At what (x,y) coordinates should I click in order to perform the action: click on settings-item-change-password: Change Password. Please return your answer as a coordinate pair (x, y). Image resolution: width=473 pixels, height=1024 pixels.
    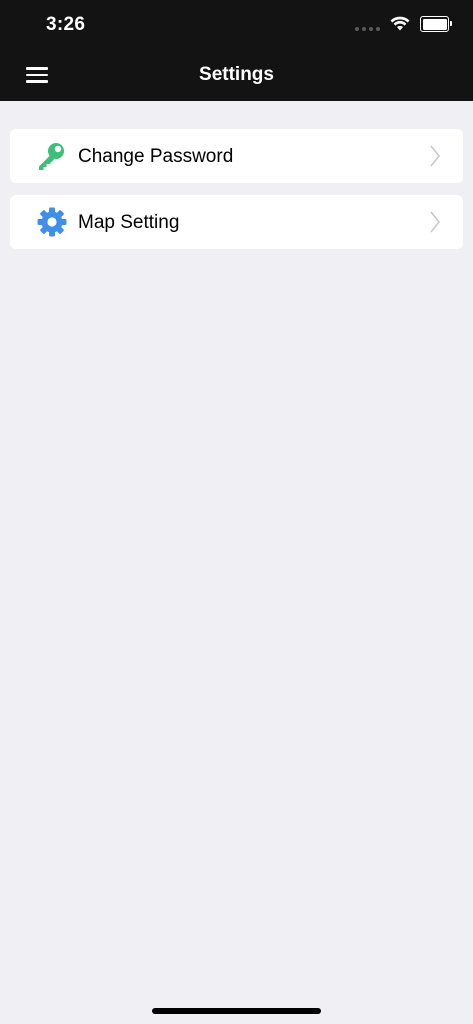
    Looking at the image, I should click on (236, 156).